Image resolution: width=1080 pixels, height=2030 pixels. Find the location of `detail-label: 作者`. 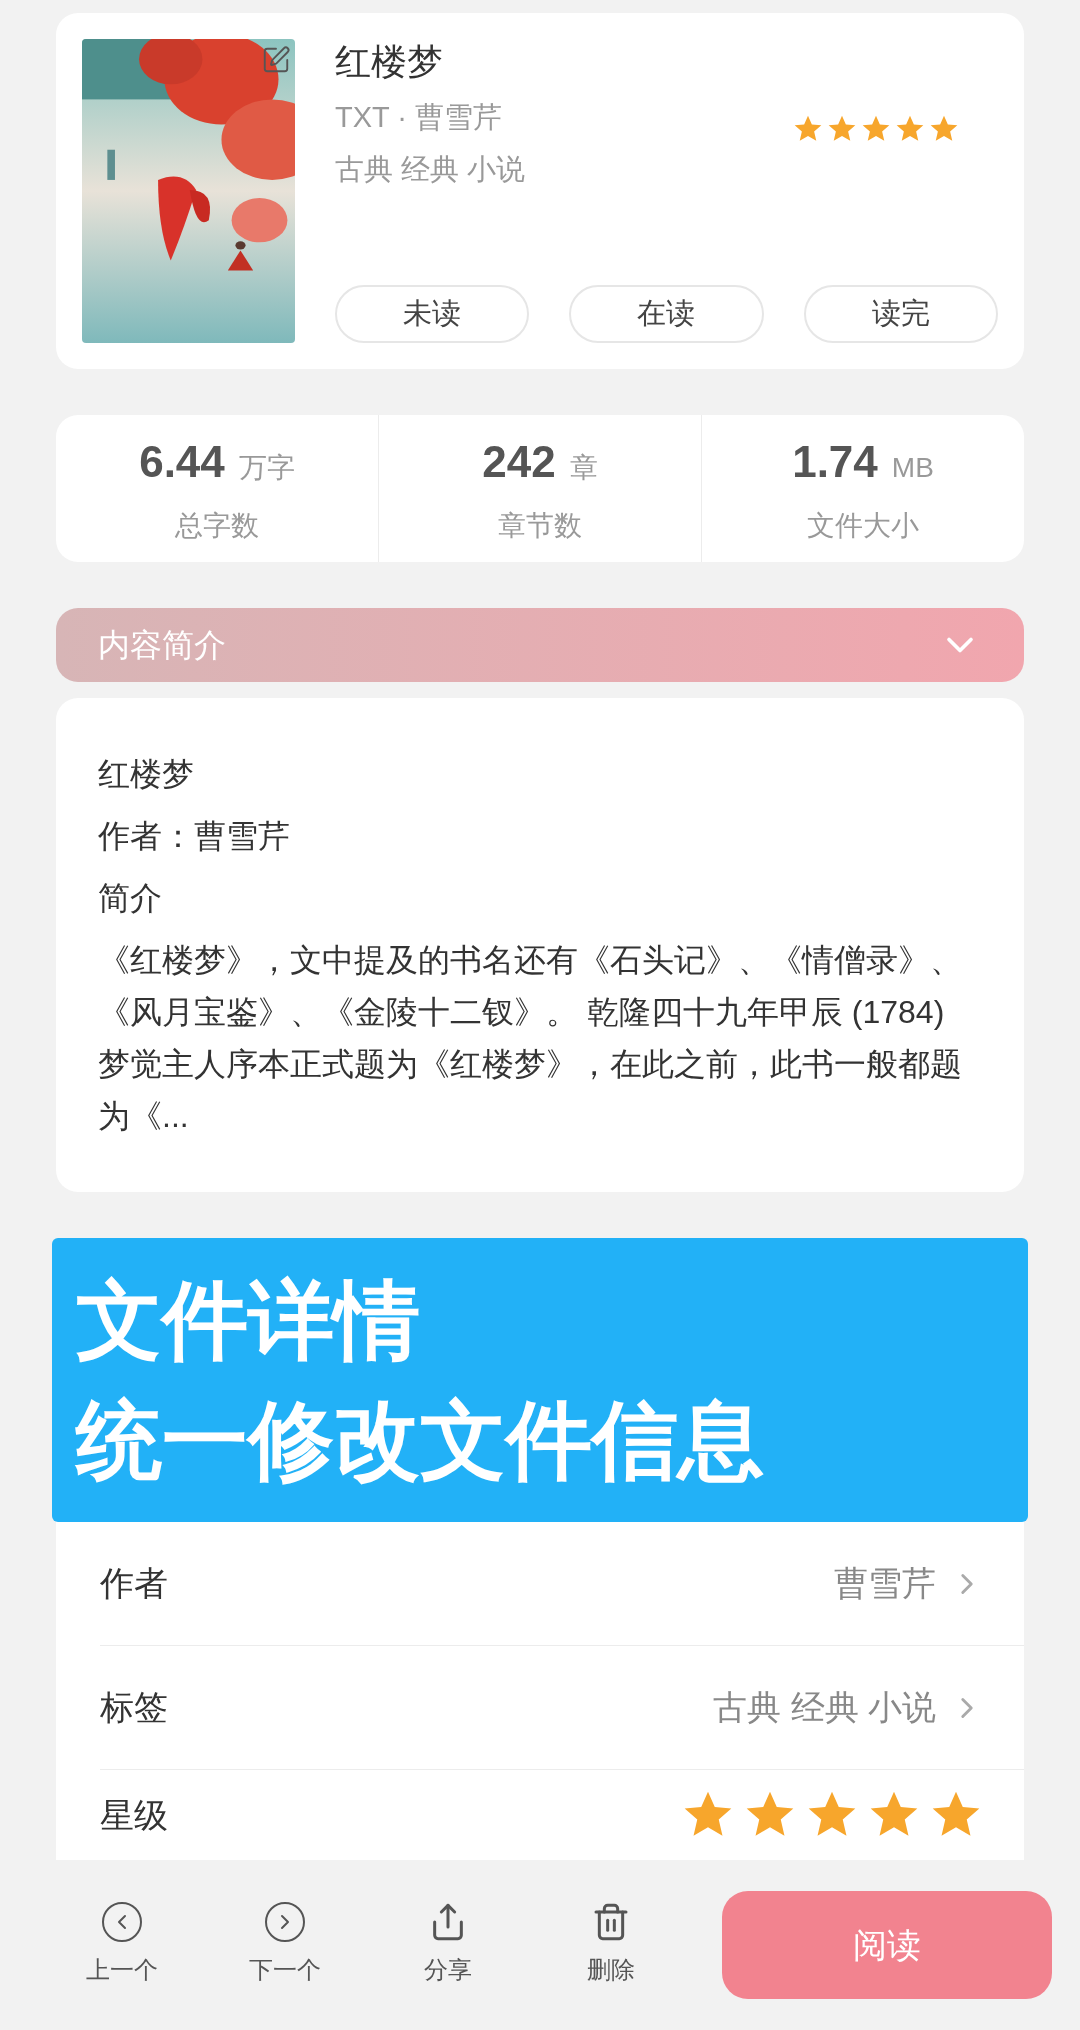

detail-label: 作者 is located at coordinates (134, 1583).